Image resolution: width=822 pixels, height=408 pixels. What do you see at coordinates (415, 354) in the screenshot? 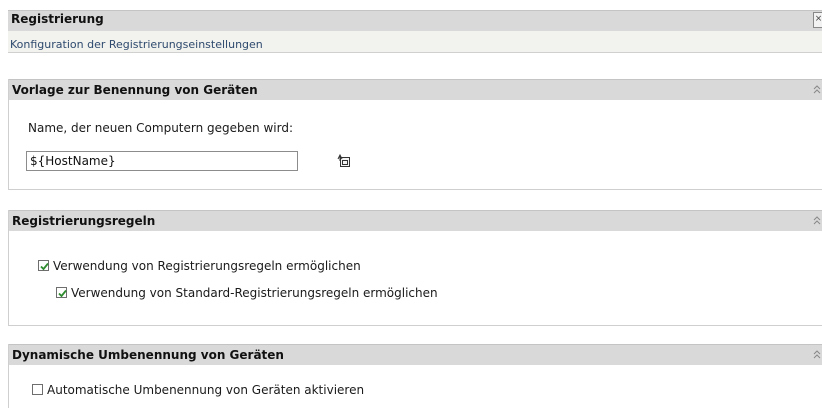
I see `dynamic-rename-header: Dynamische Umbenennung von Geräten` at bounding box center [415, 354].